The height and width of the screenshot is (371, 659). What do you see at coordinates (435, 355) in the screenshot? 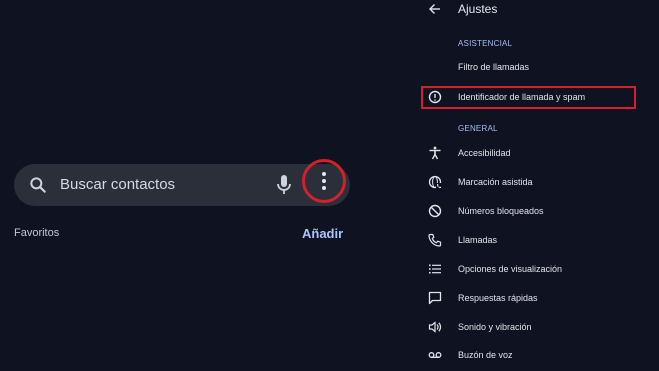
I see `voicemail-icon` at bounding box center [435, 355].